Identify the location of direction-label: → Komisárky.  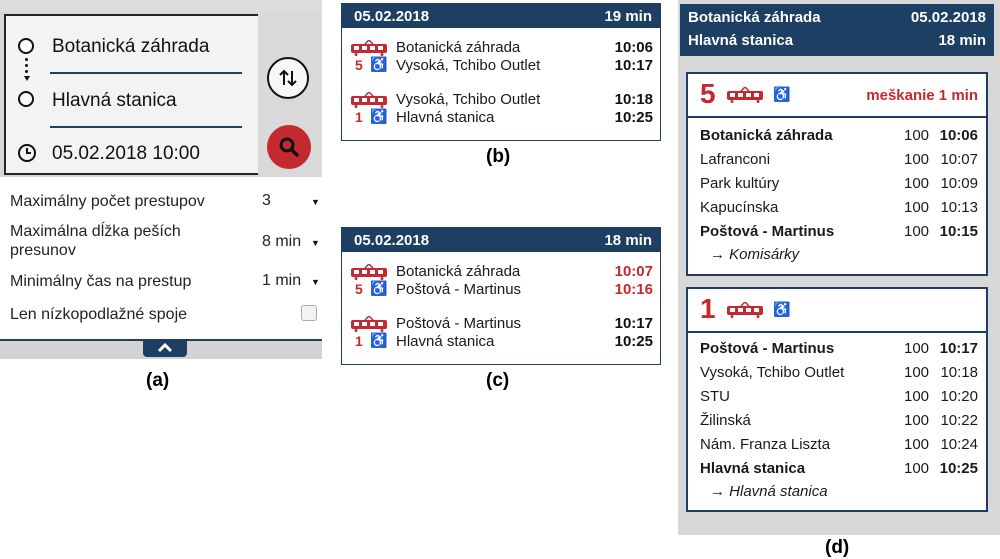
(755, 254).